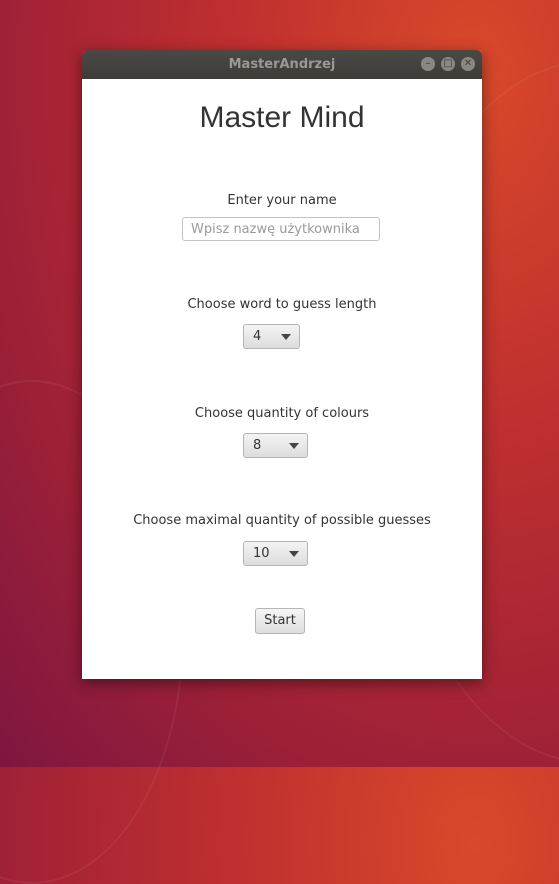 This screenshot has width=559, height=884. Describe the element at coordinates (275, 445) in the screenshot. I see `colours-select: 8` at that location.